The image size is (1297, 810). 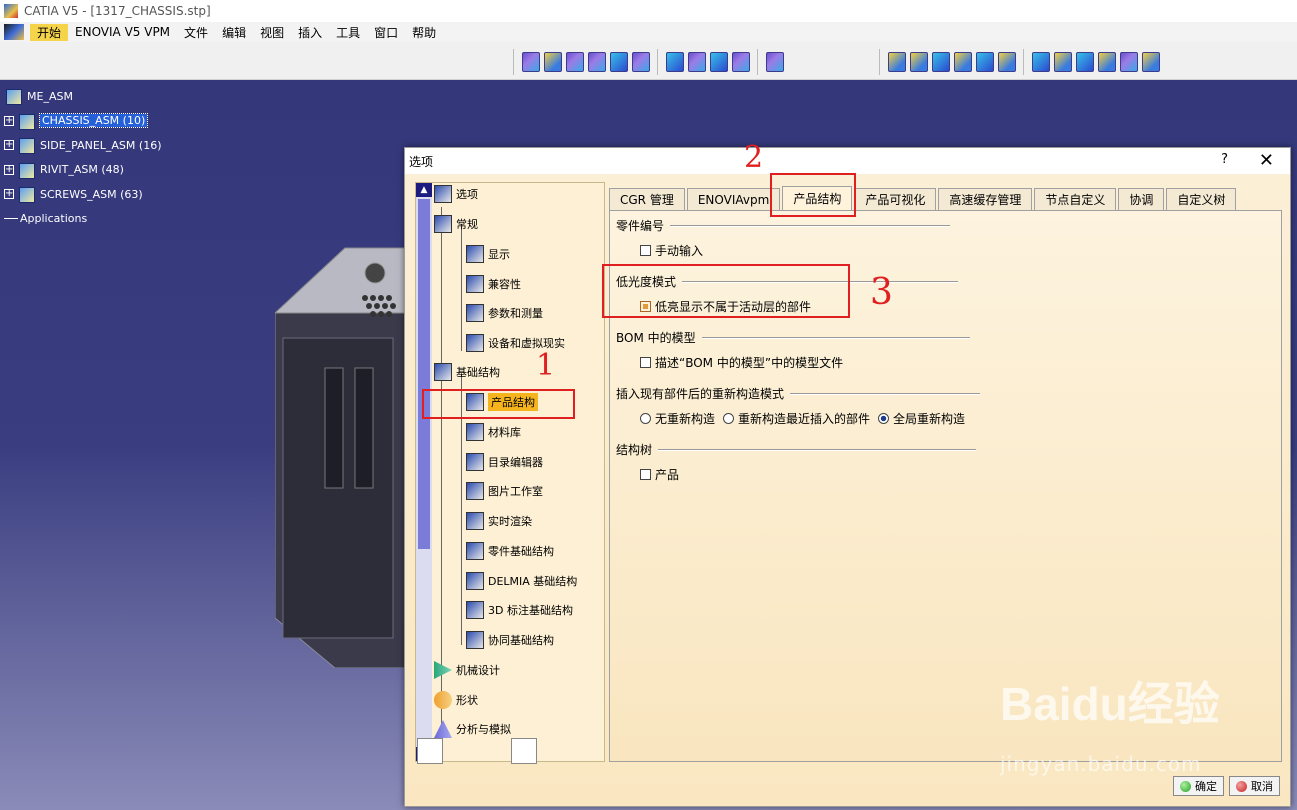 I want to click on nav-delmia-infrastructure: DELMIA 基础结构, so click(x=521, y=581).